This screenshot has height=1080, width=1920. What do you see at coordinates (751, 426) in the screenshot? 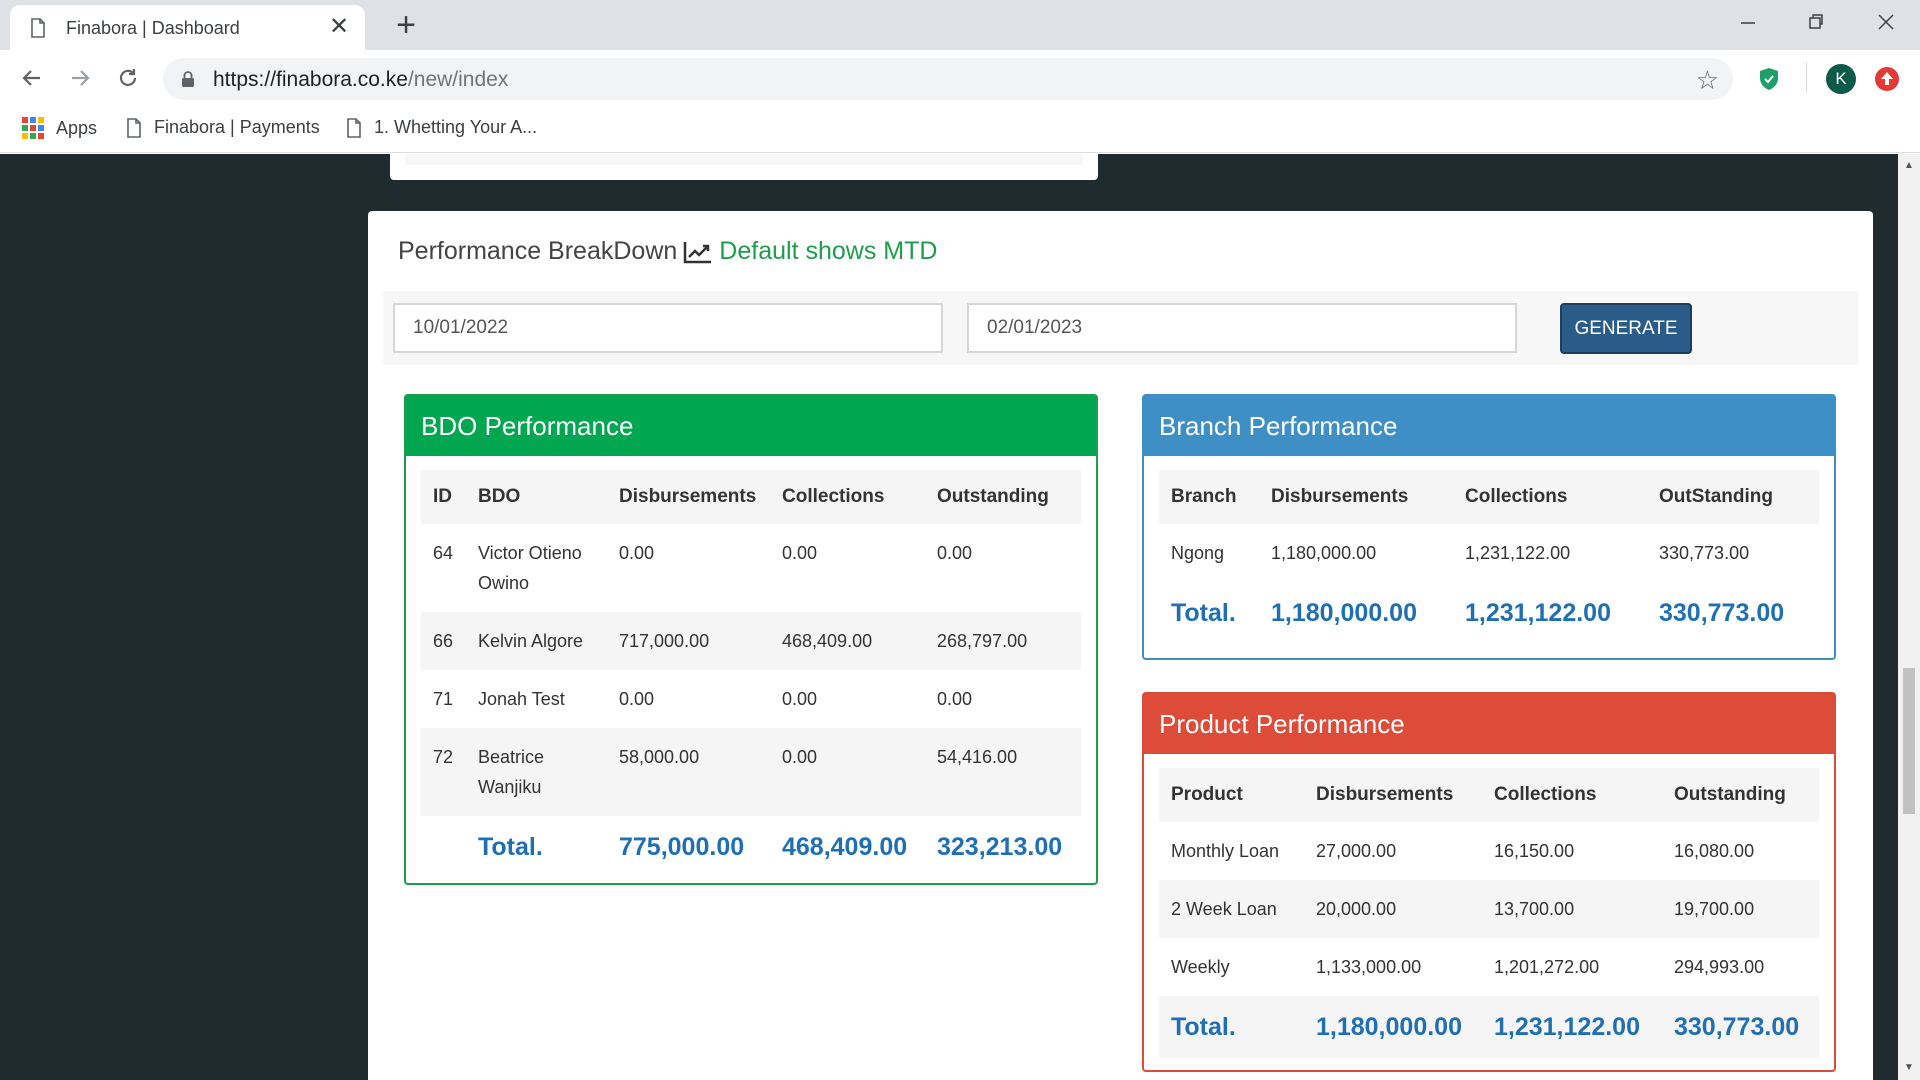
I see `bdo-panel-title: BDO Performance` at bounding box center [751, 426].